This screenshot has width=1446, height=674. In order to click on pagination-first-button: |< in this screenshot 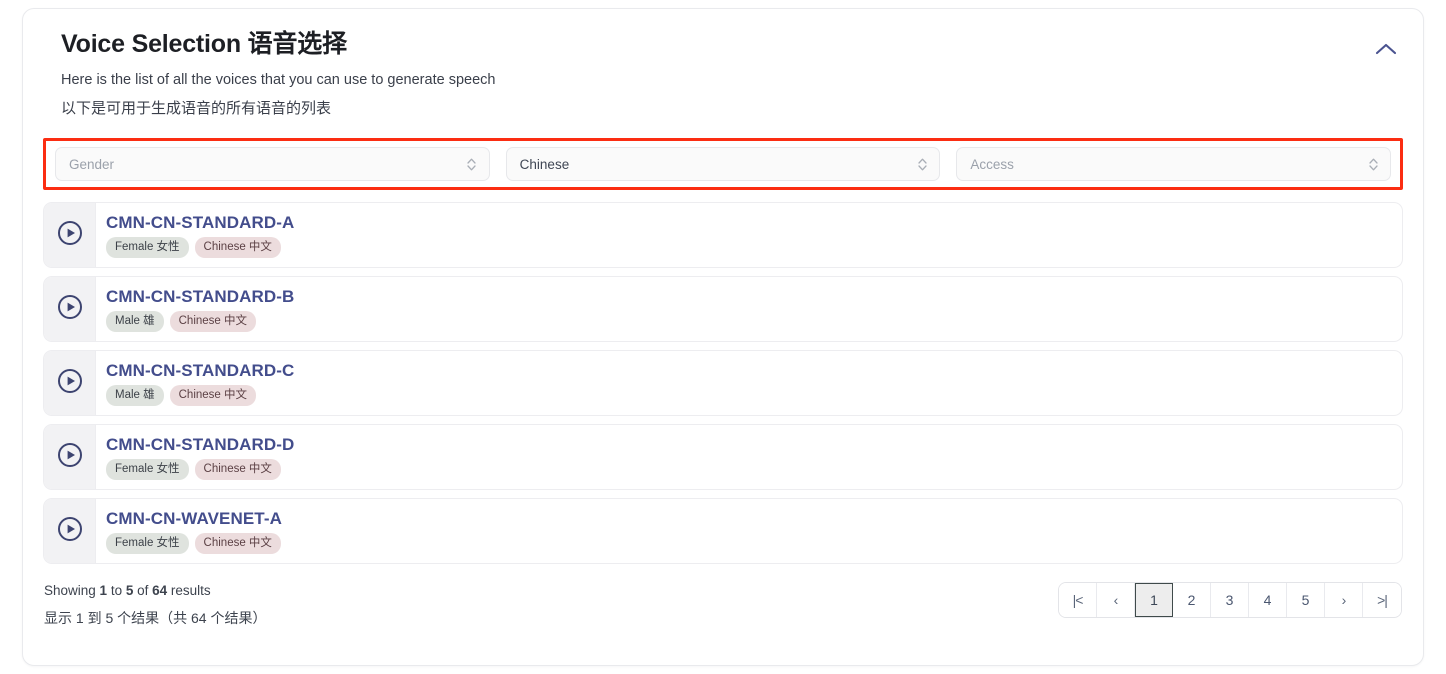, I will do `click(1078, 600)`.